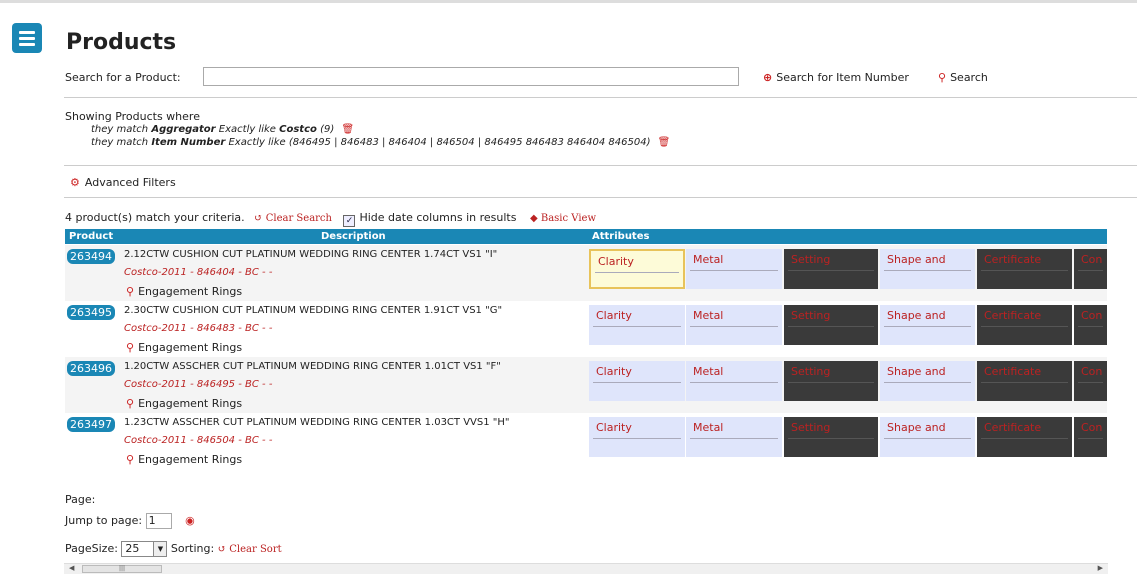  What do you see at coordinates (144, 549) in the screenshot?
I see `pagesize-select: 25 ▼` at bounding box center [144, 549].